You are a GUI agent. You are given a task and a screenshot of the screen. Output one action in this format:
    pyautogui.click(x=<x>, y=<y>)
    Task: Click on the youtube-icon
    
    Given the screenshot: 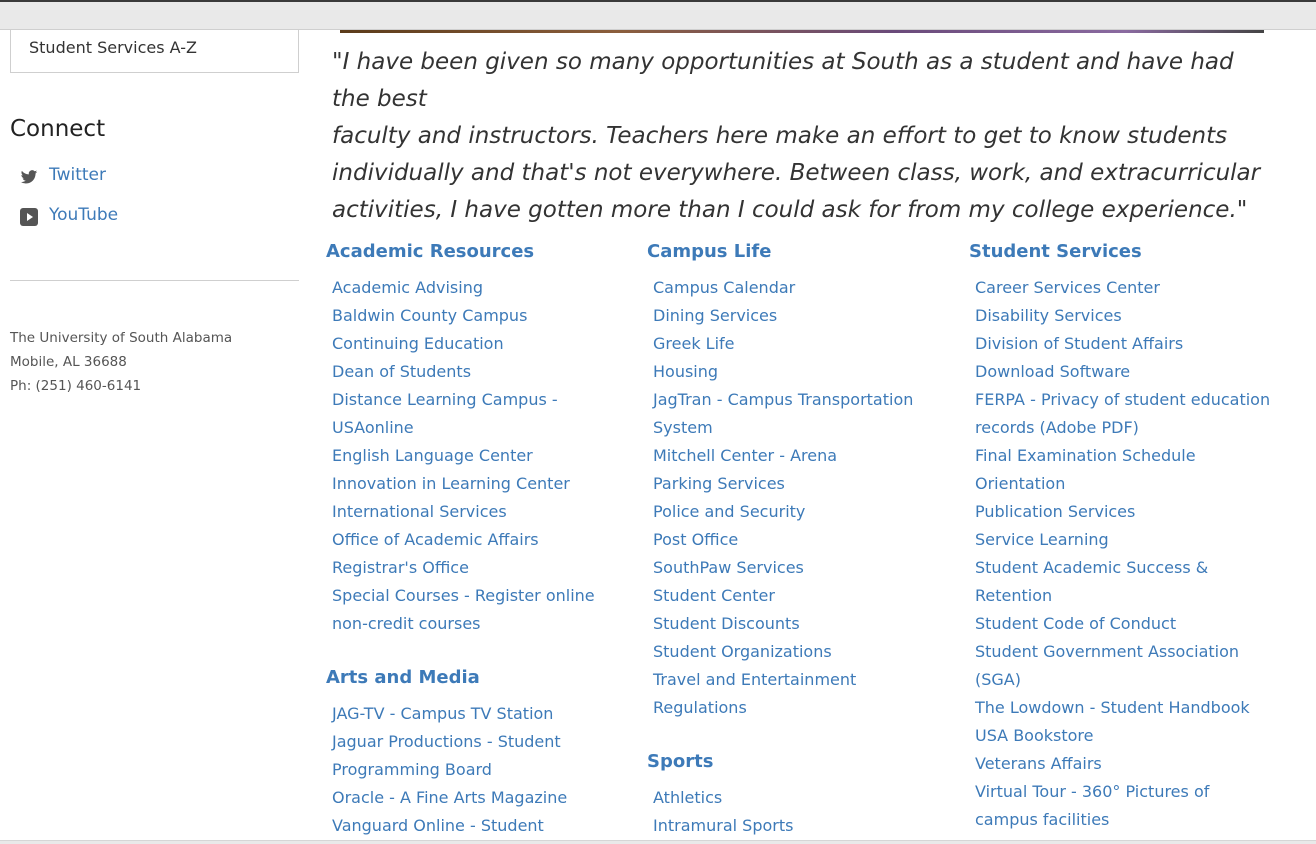 What is the action you would take?
    pyautogui.click(x=29, y=217)
    